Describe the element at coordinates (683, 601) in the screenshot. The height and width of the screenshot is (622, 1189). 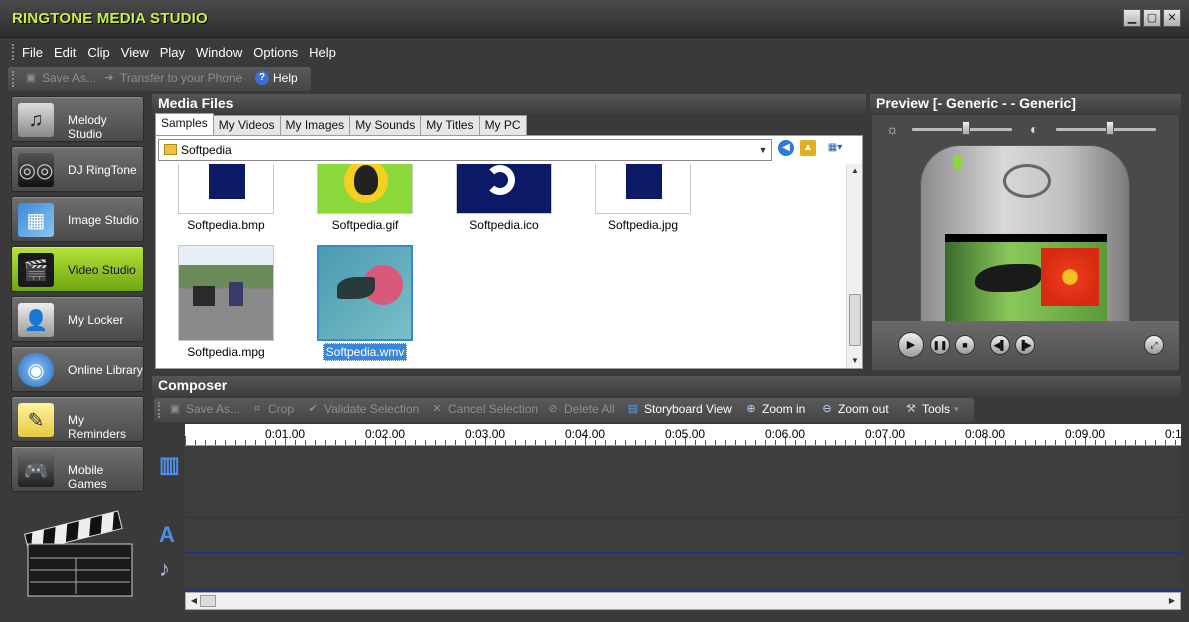
I see `timeline-scrollbar: ◀ ▶` at that location.